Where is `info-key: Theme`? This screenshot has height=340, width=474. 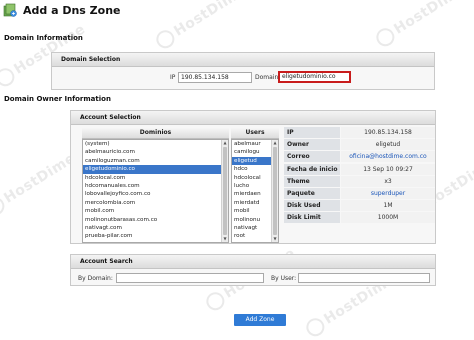
info-key: Theme is located at coordinates (312, 181).